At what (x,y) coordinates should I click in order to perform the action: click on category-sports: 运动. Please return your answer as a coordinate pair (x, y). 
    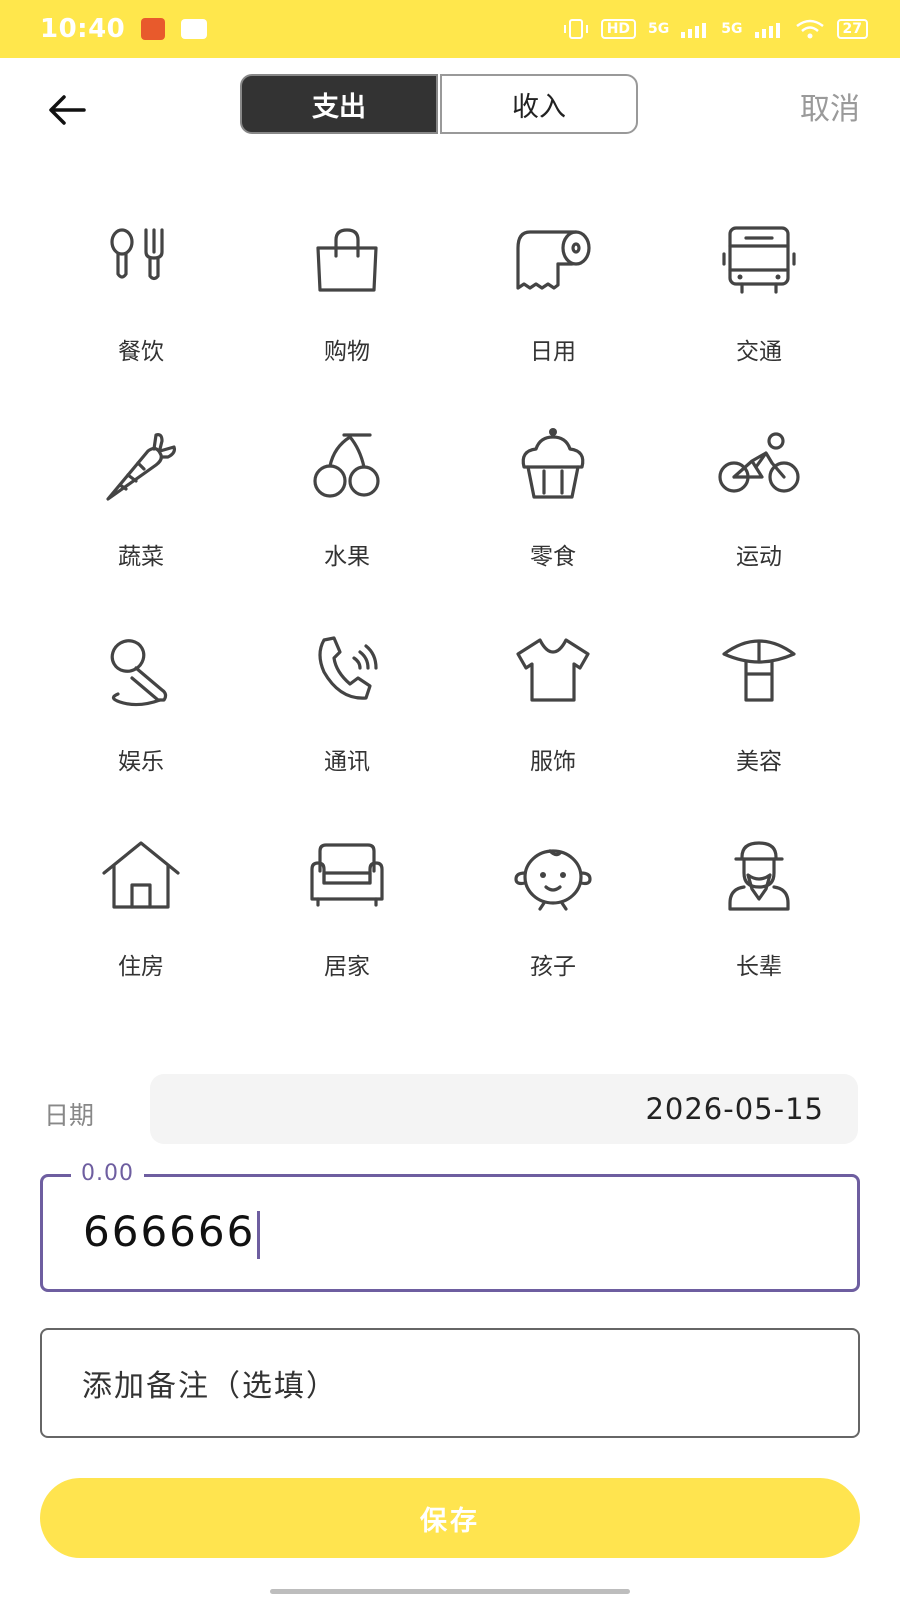
    Looking at the image, I should click on (759, 525).